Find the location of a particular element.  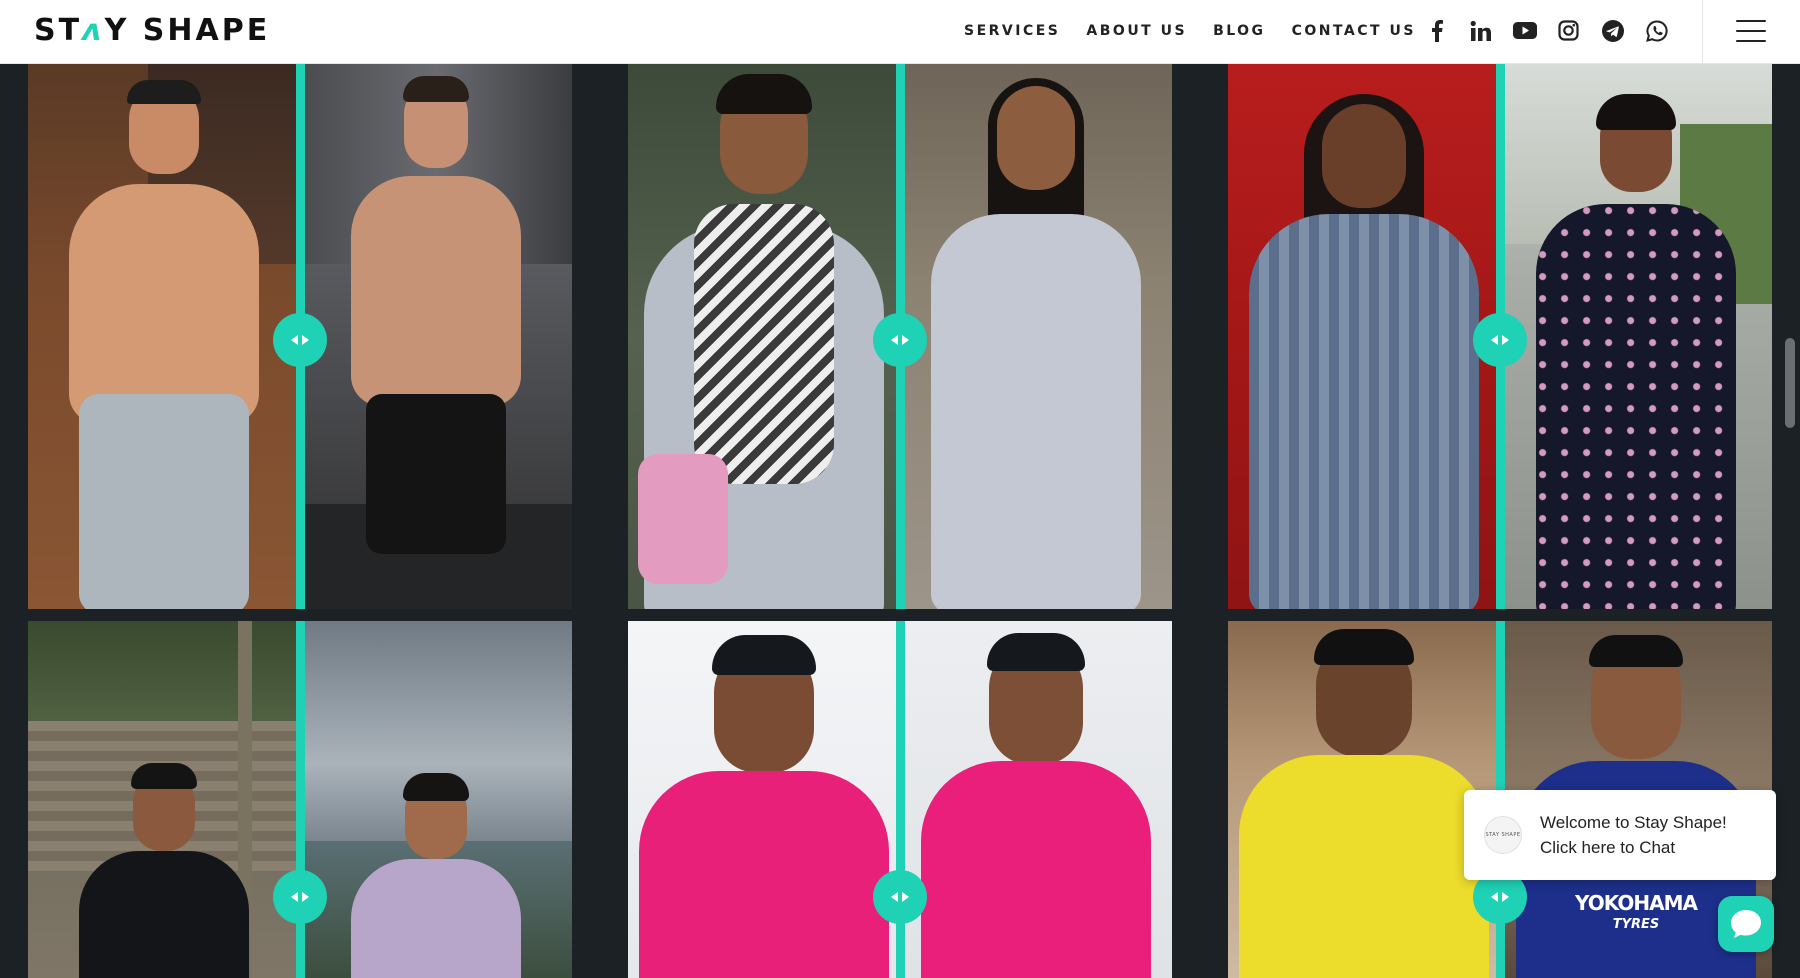

chat-avatar: STAY SHAPE is located at coordinates (1503, 835).